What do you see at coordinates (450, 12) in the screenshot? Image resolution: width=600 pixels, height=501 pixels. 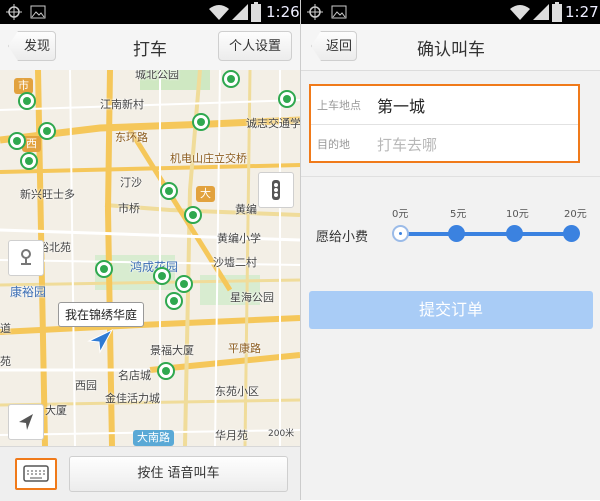 I see `status-bar: 1:27` at bounding box center [450, 12].